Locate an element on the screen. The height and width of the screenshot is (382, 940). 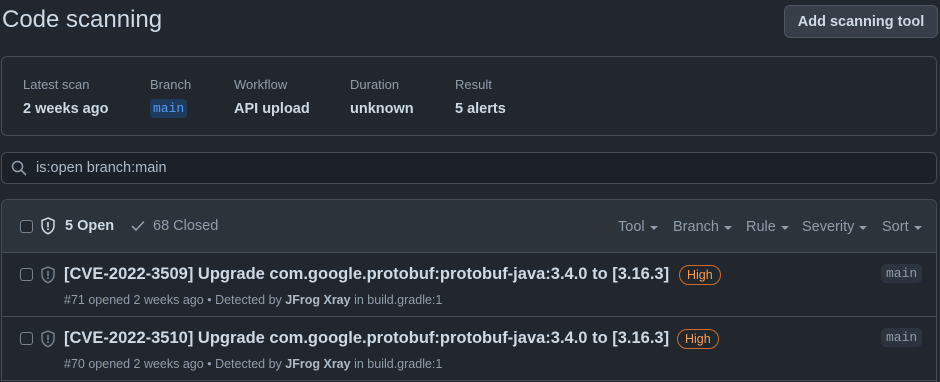
open-alerts-tab: 5 Open is located at coordinates (89, 226).